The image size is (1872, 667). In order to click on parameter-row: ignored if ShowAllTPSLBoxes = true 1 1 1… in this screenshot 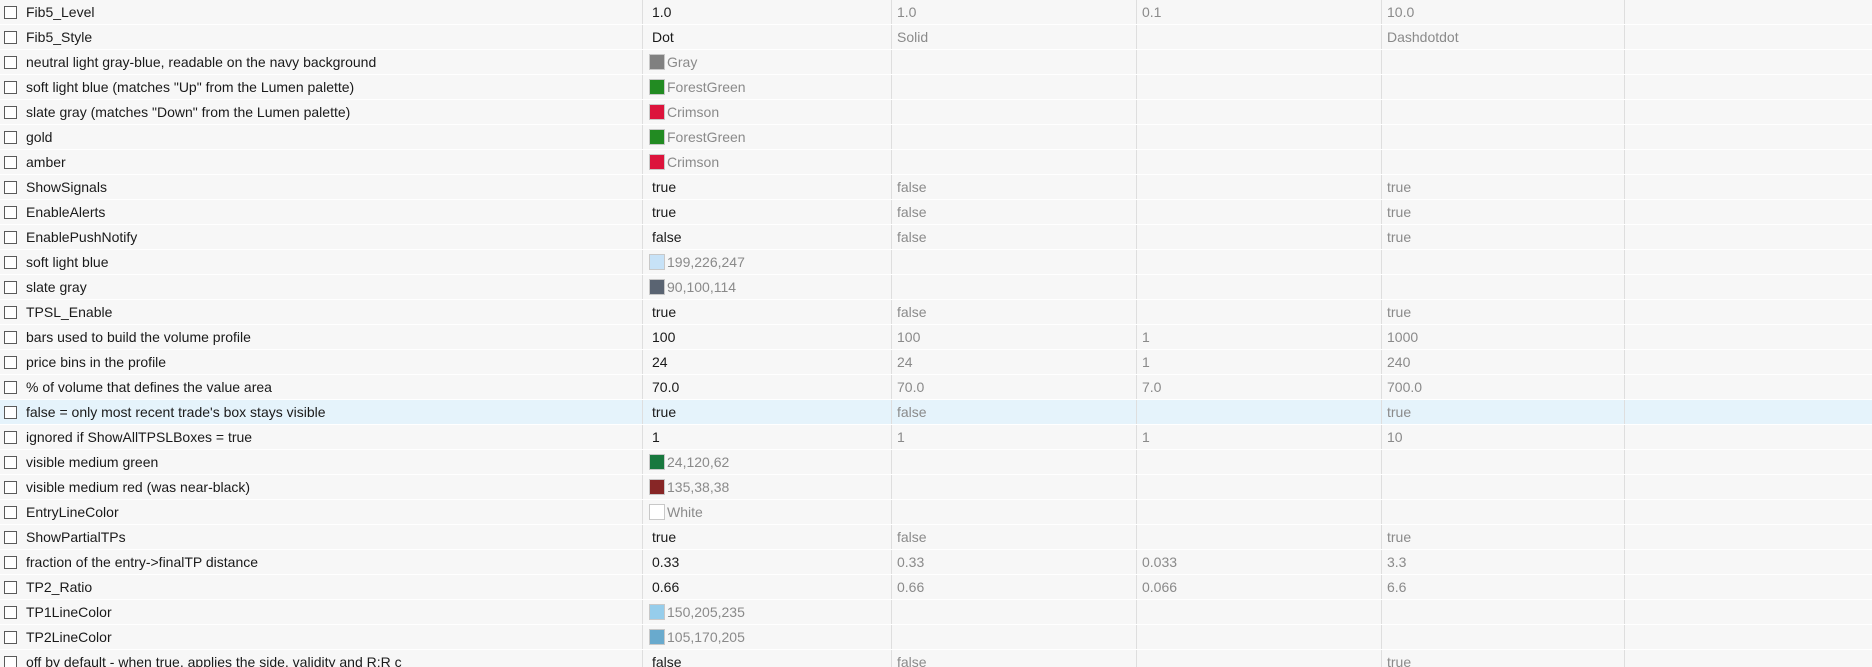, I will do `click(936, 437)`.